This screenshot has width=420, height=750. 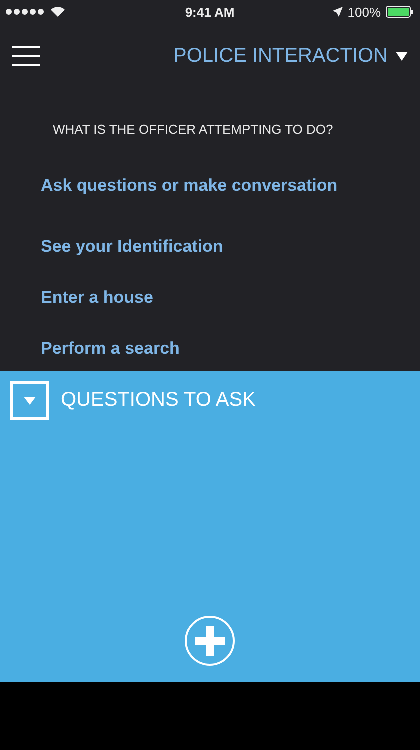 I want to click on status-time: 9:41 AM, so click(x=210, y=12).